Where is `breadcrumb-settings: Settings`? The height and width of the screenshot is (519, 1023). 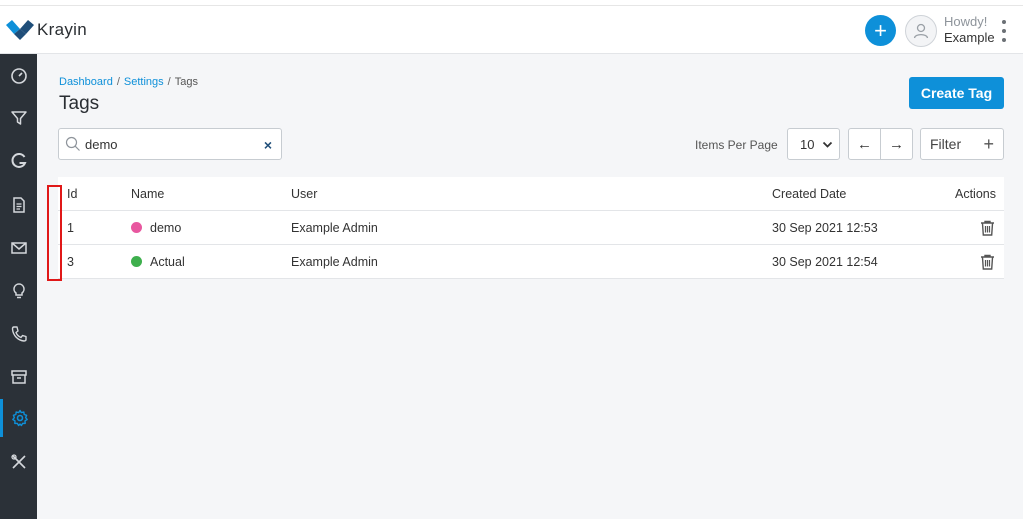
breadcrumb-settings: Settings is located at coordinates (144, 82).